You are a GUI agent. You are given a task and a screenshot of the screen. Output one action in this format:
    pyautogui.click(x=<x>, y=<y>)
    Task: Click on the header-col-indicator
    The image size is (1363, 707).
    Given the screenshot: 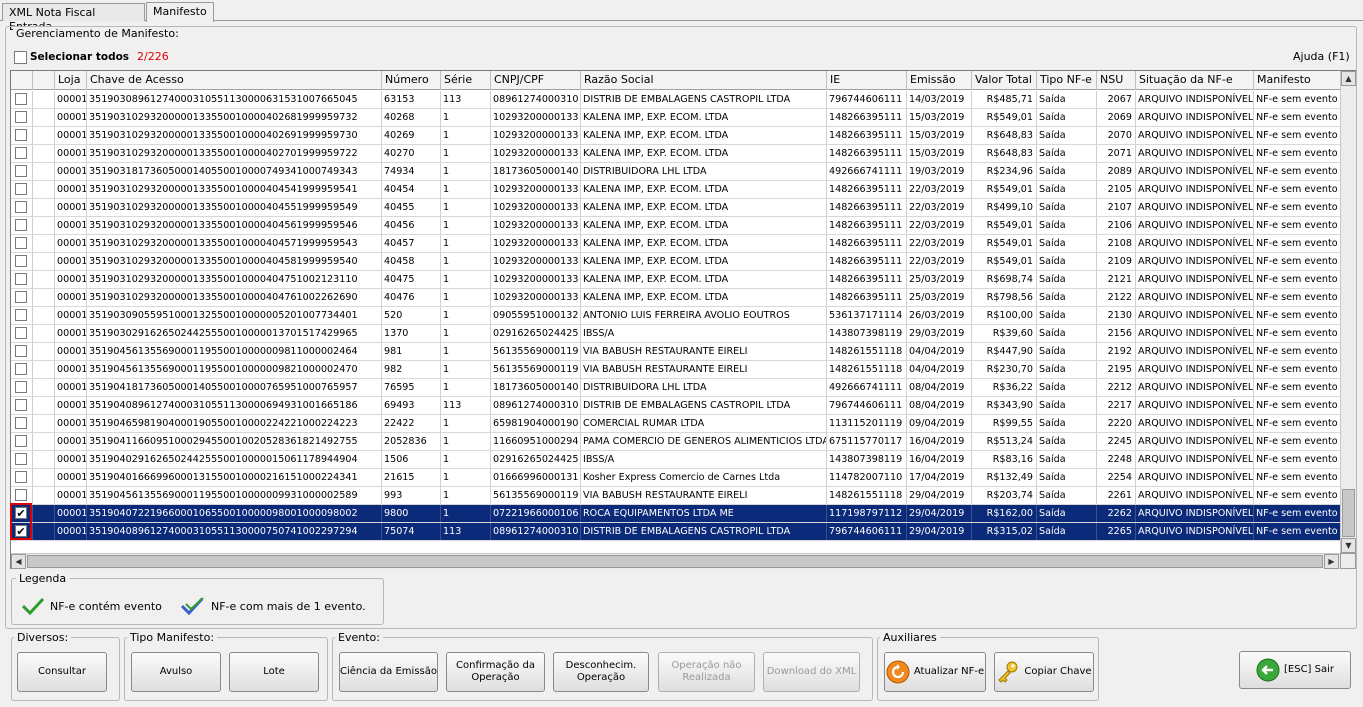 What is the action you would take?
    pyautogui.click(x=44, y=80)
    